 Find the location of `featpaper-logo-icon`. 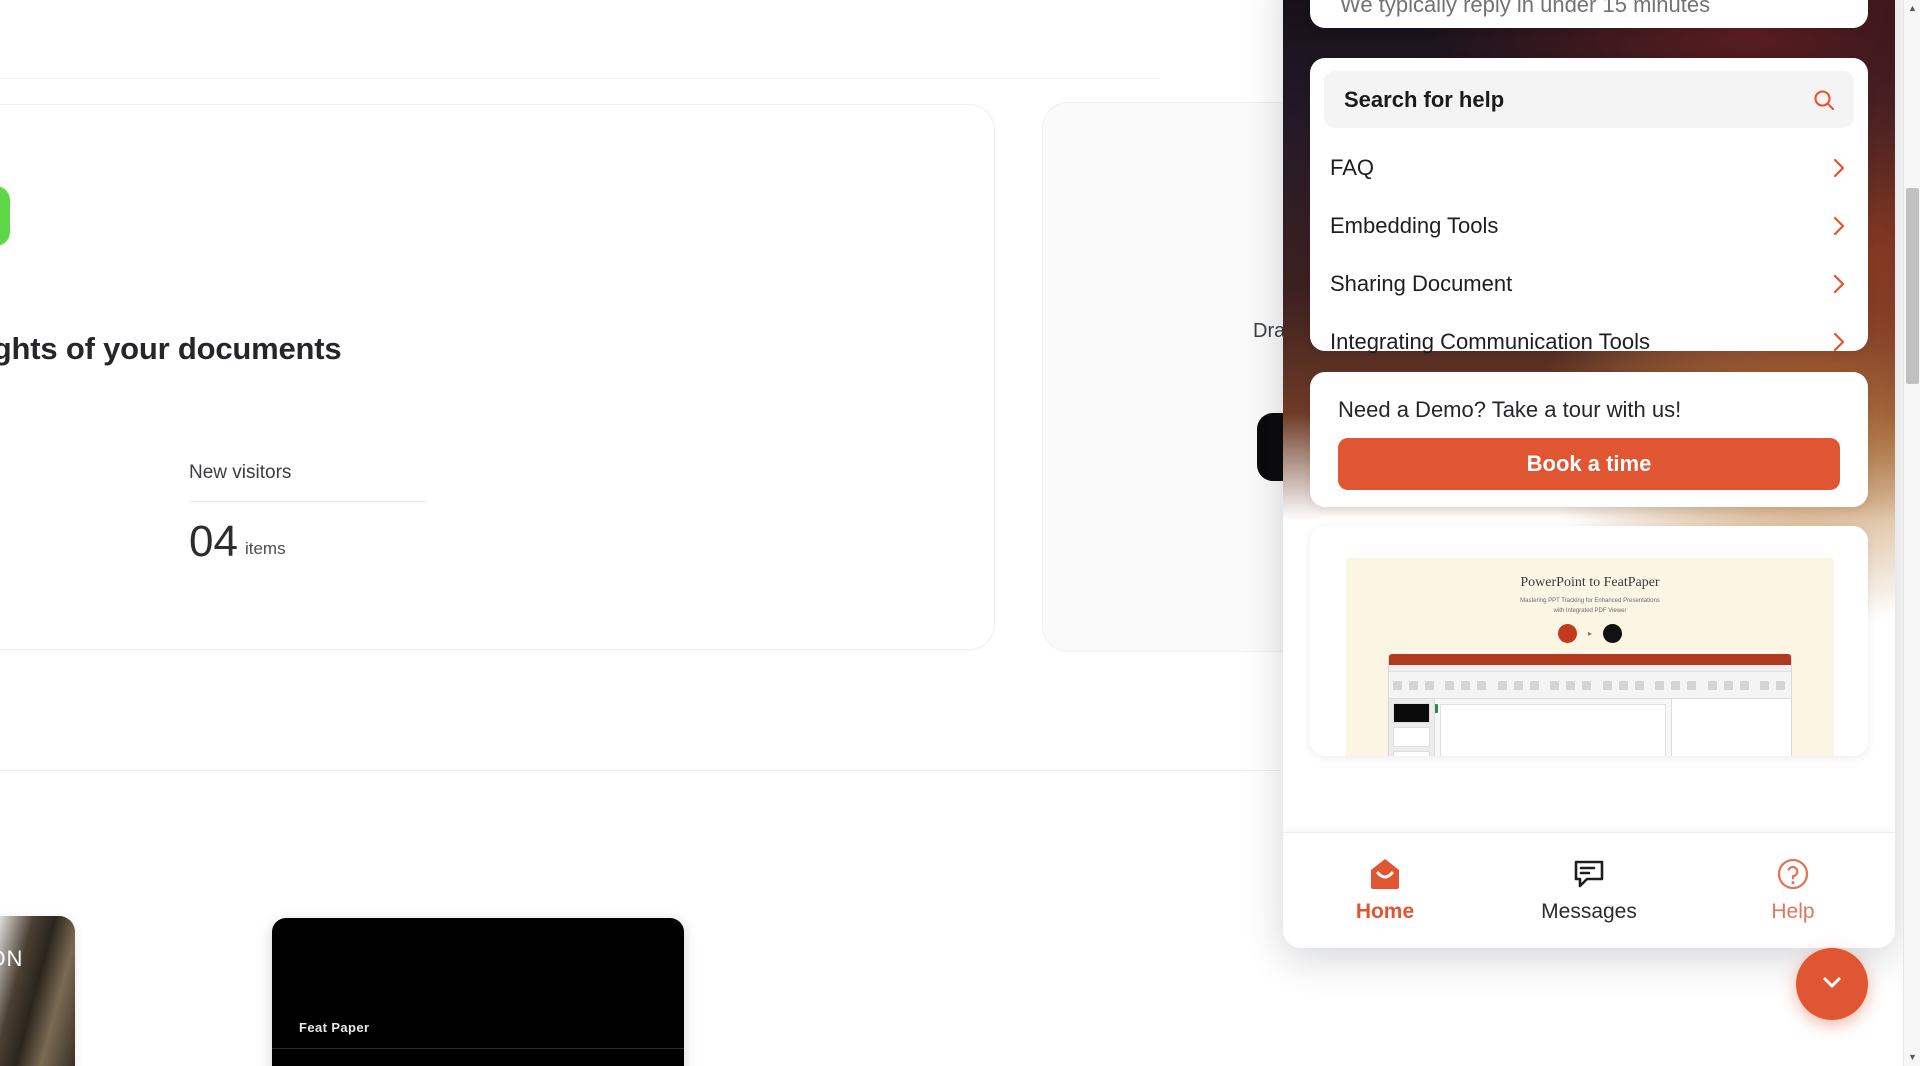

featpaper-logo-icon is located at coordinates (1613, 633).